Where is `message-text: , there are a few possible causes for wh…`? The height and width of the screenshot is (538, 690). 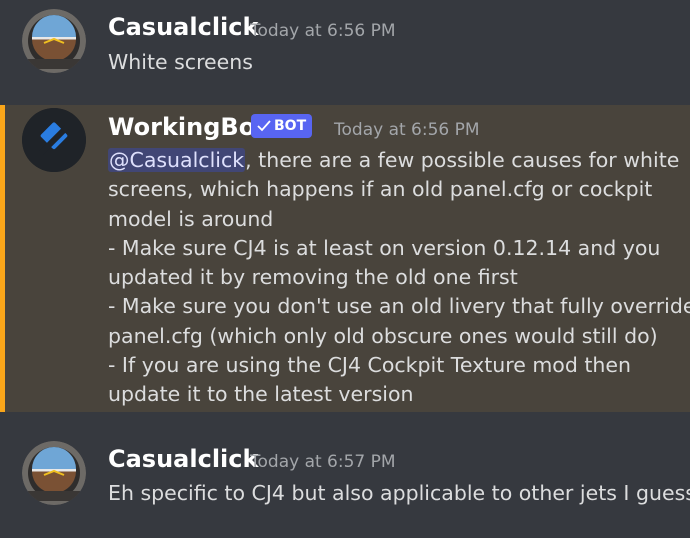
message-text: , there are a few possible causes for wh… is located at coordinates (462, 160).